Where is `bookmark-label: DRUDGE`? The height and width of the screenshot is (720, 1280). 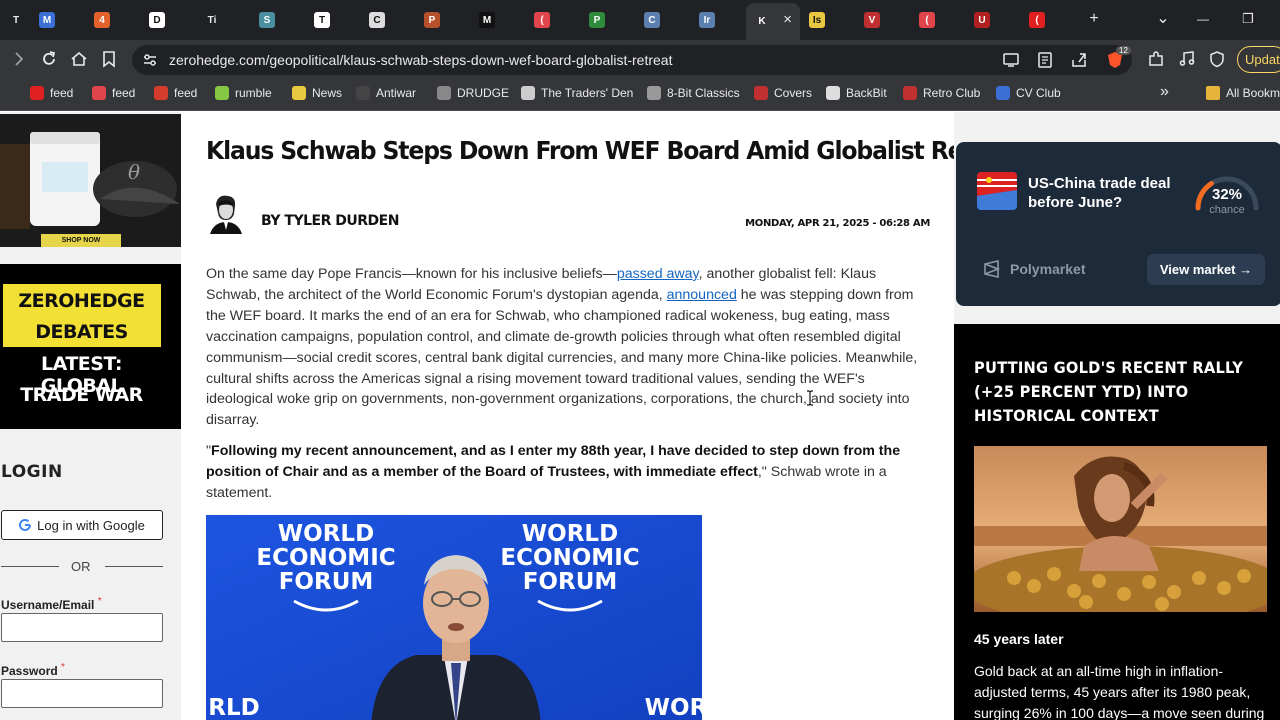
bookmark-label: DRUDGE is located at coordinates (483, 93).